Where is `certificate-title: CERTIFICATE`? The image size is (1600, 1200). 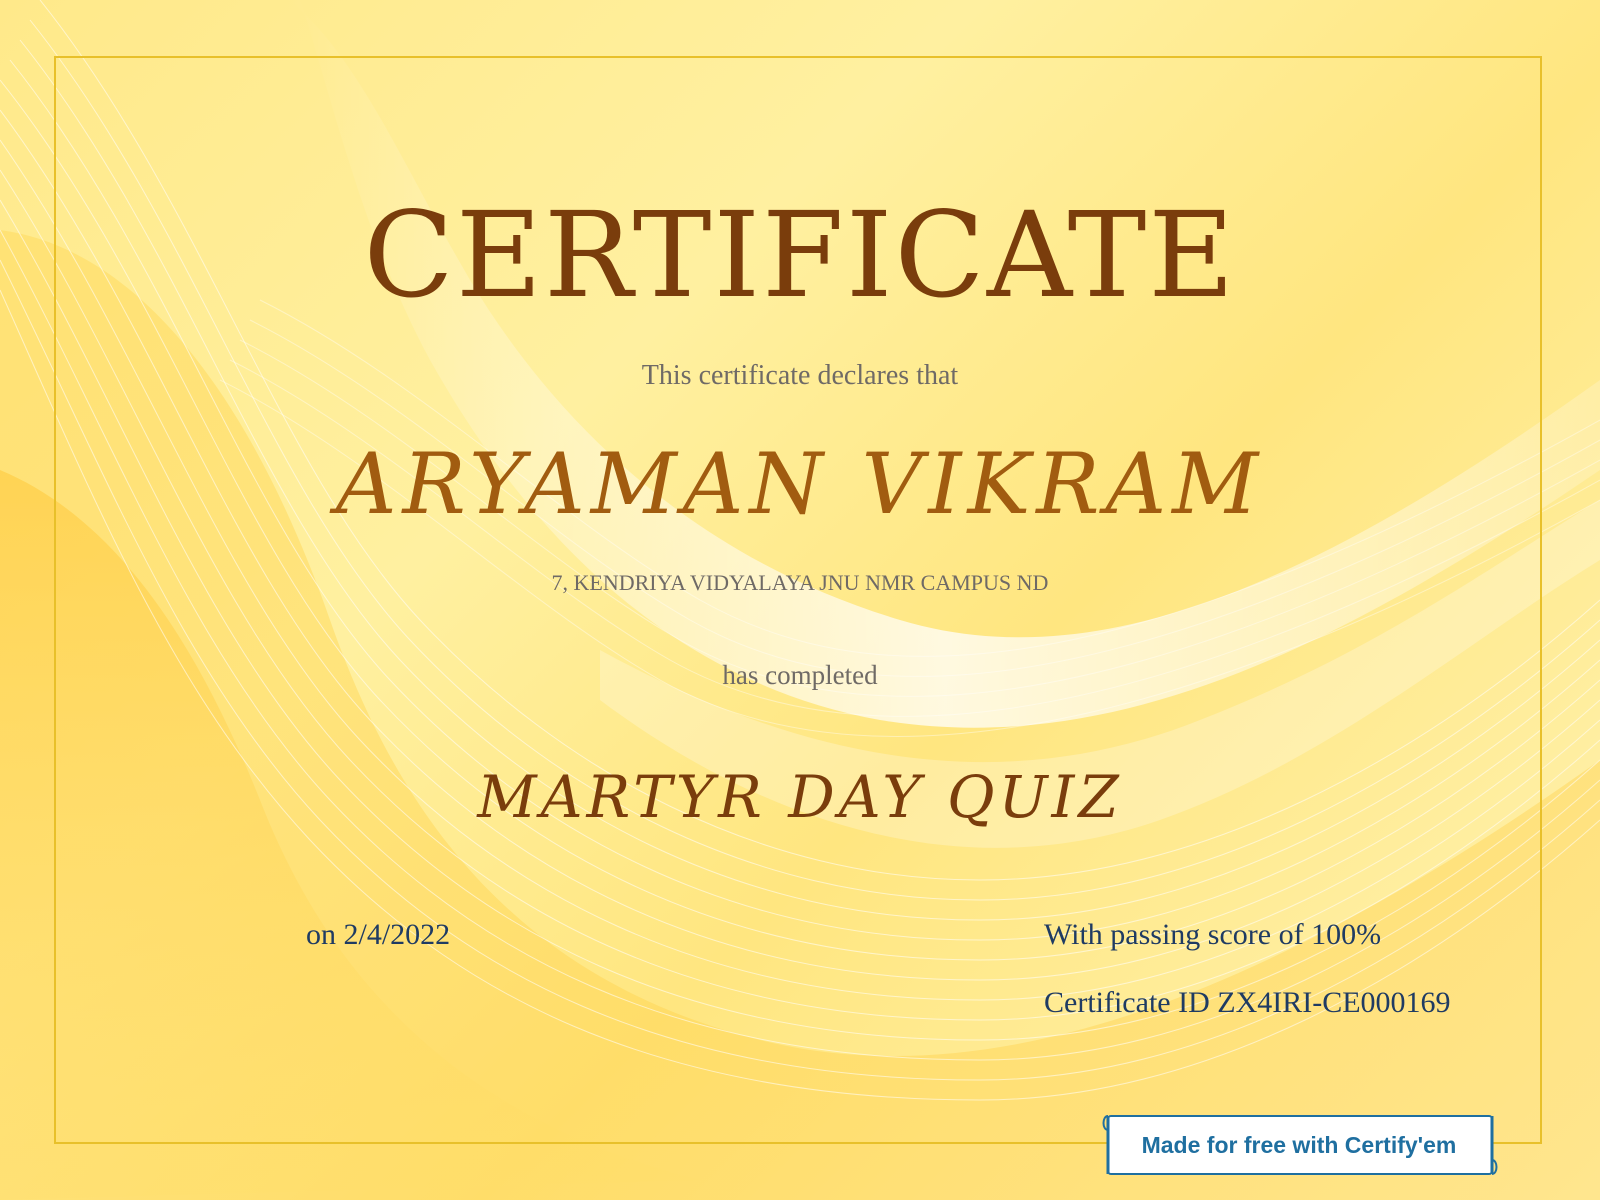
certificate-title: CERTIFICATE is located at coordinates (800, 255).